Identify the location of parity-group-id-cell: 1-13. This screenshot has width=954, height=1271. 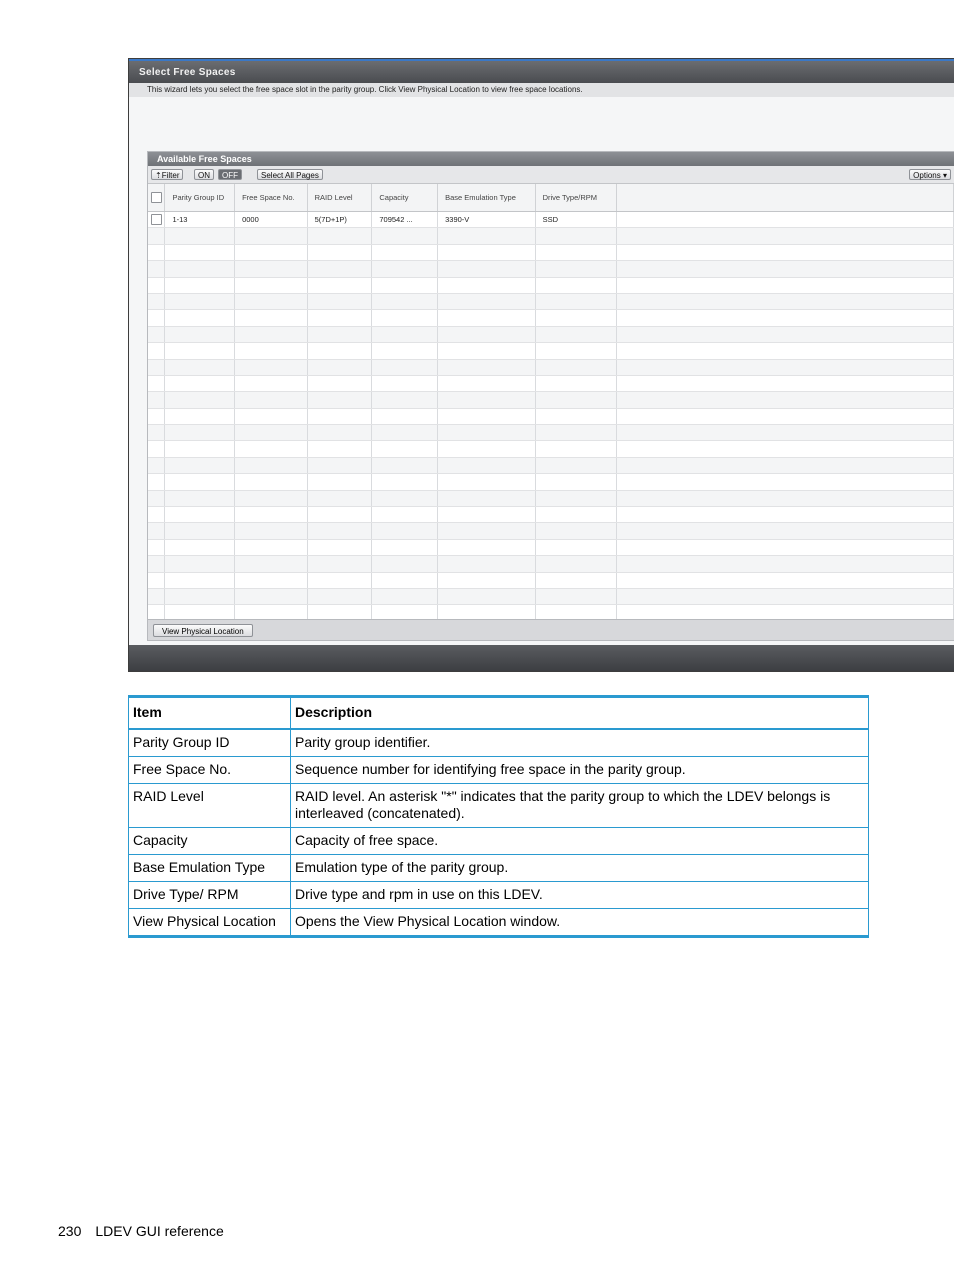
(200, 220).